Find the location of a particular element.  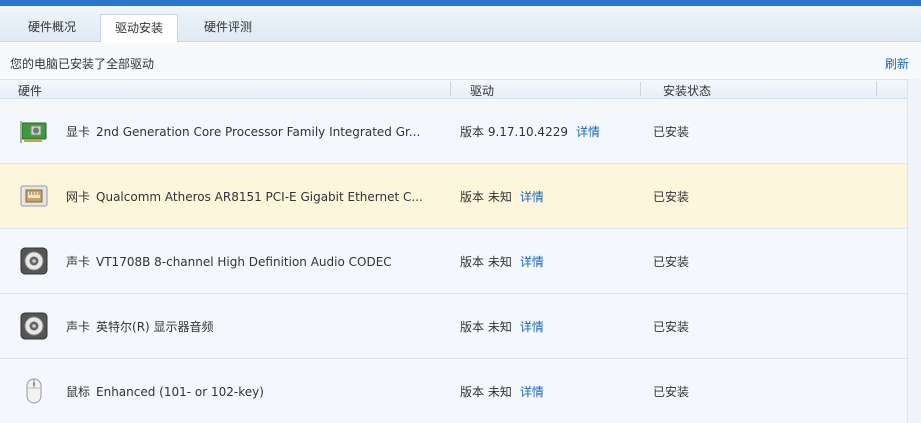

hardware-category: 网卡 is located at coordinates (78, 197).